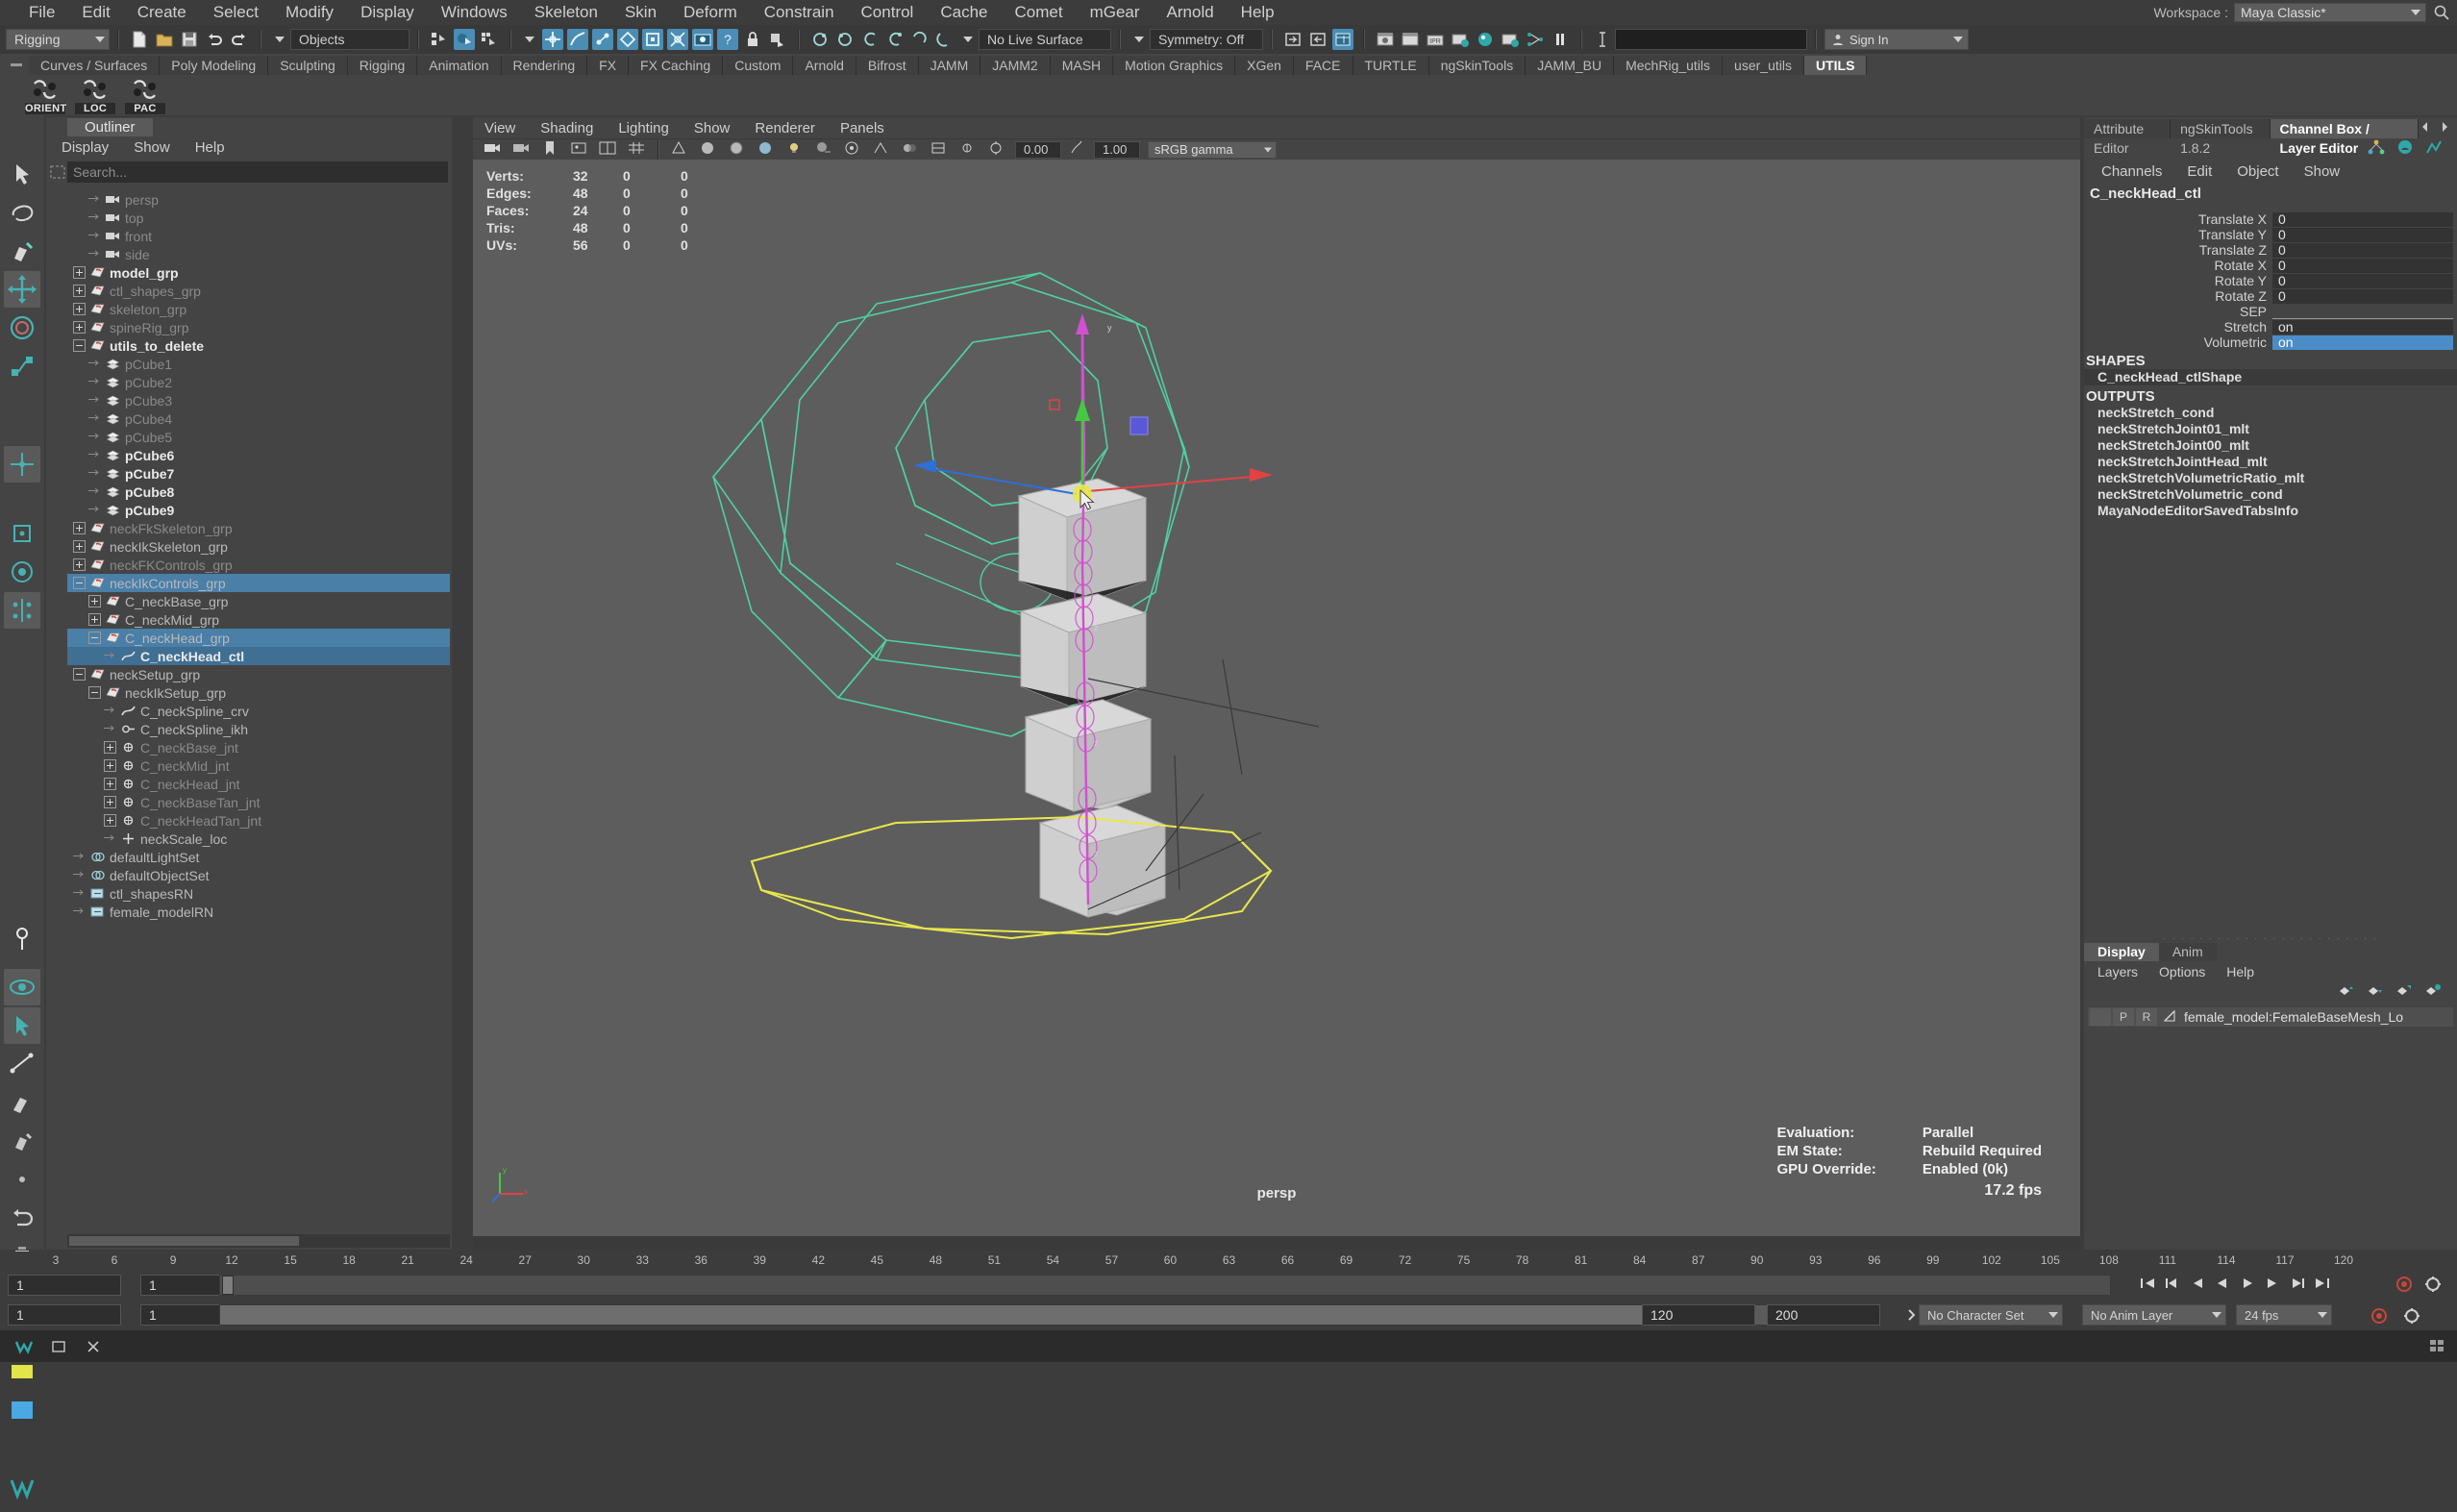  I want to click on cursor-arrow-icon, so click(22, 1025).